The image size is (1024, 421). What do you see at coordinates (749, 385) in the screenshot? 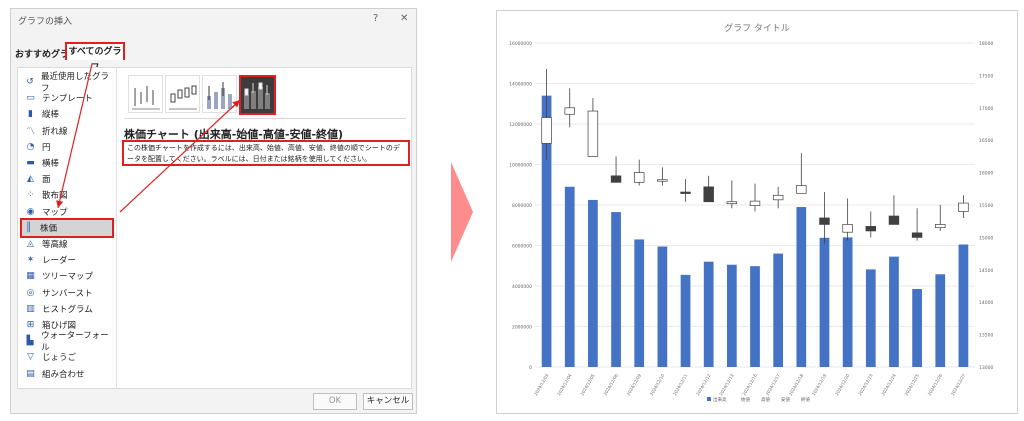
I see `x-tick-label: 2024/12/16` at bounding box center [749, 385].